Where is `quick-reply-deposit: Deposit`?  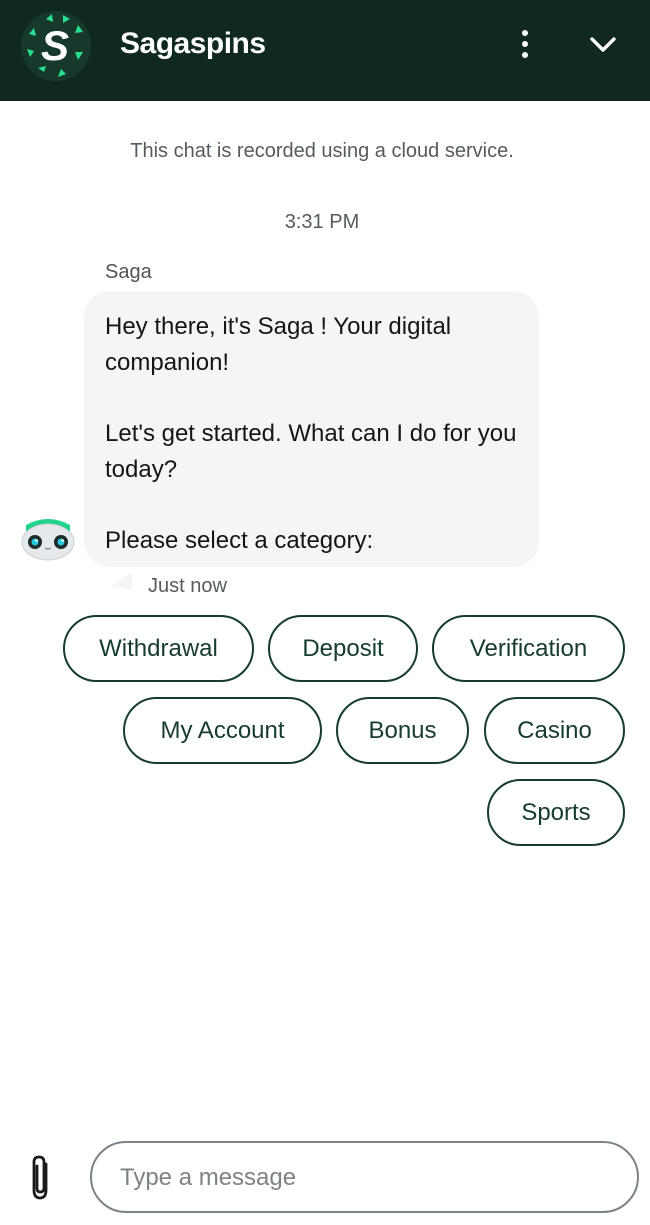
quick-reply-deposit: Deposit is located at coordinates (343, 648).